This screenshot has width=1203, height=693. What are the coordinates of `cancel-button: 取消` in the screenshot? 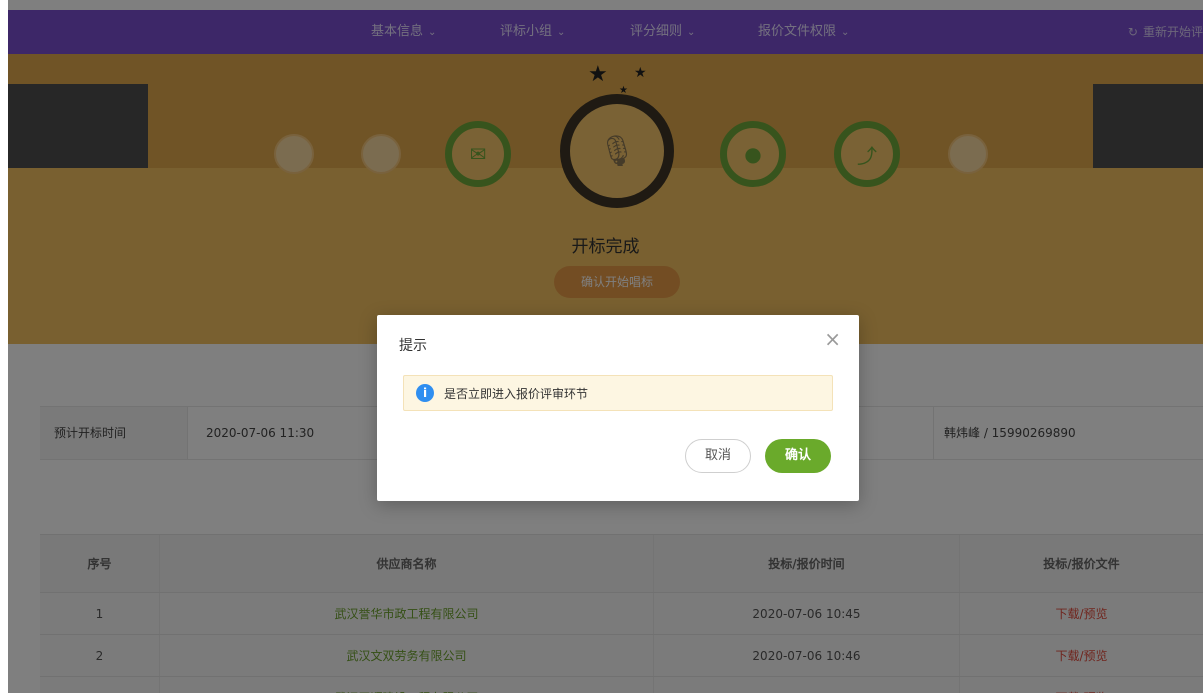 It's located at (718, 456).